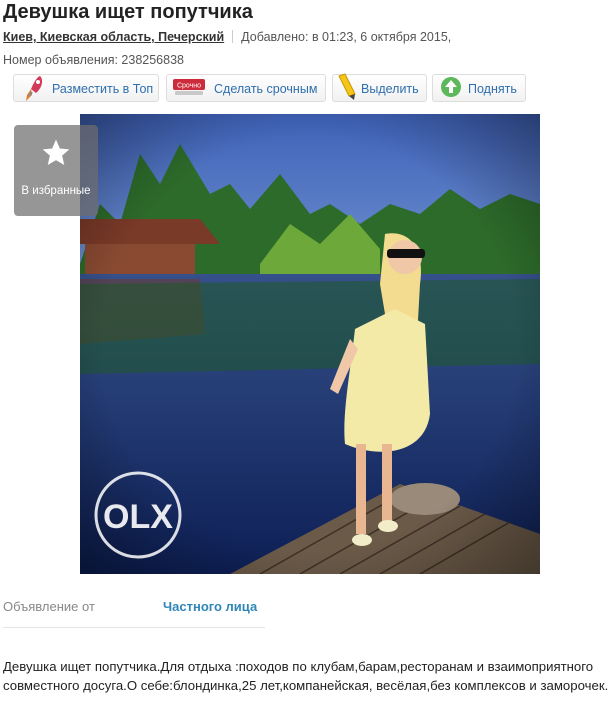 Image resolution: width=615 pixels, height=714 pixels. I want to click on seller-type-label: Объявление от, so click(49, 606).